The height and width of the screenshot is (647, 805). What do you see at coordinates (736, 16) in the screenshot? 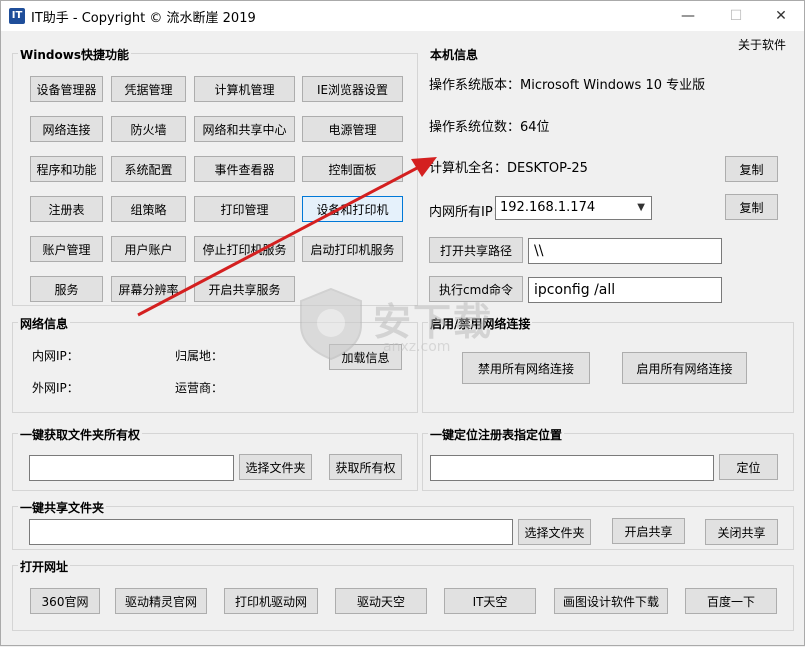
I see `maximize-button: ☐` at bounding box center [736, 16].